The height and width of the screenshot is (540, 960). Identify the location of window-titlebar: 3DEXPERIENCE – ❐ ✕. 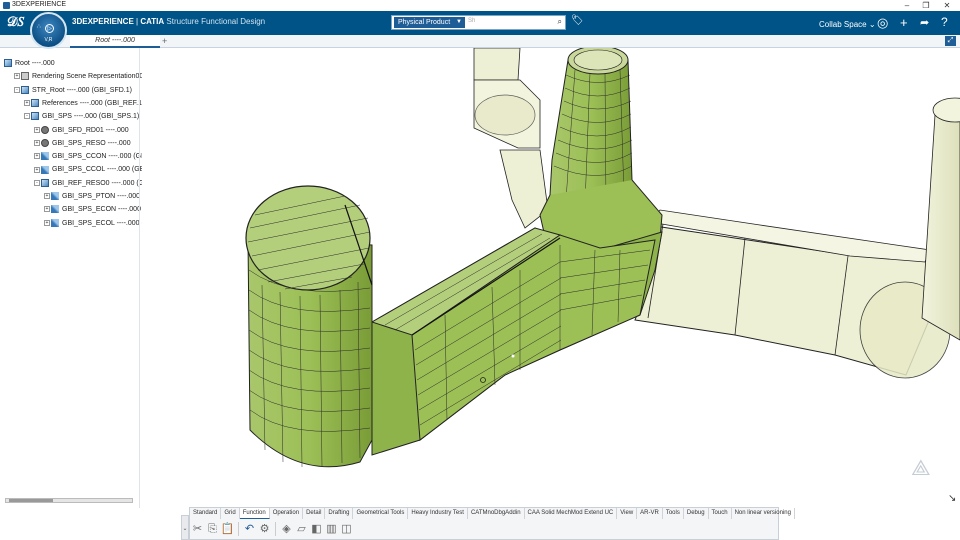
(480, 5).